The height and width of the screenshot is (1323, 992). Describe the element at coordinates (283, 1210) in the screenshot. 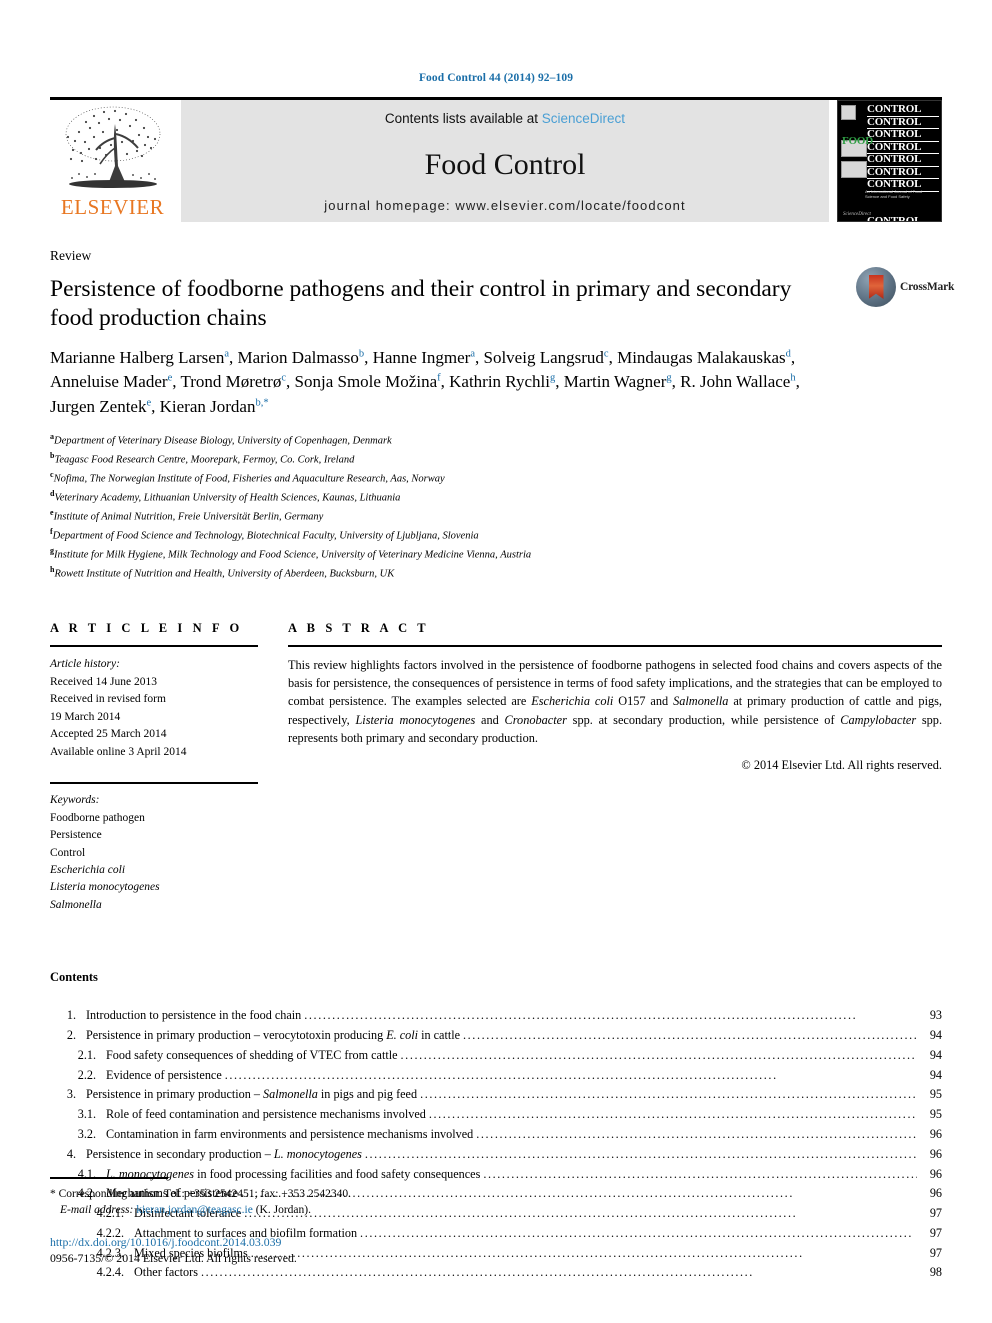

I see `email-suffix: (K. Jordan).` at that location.